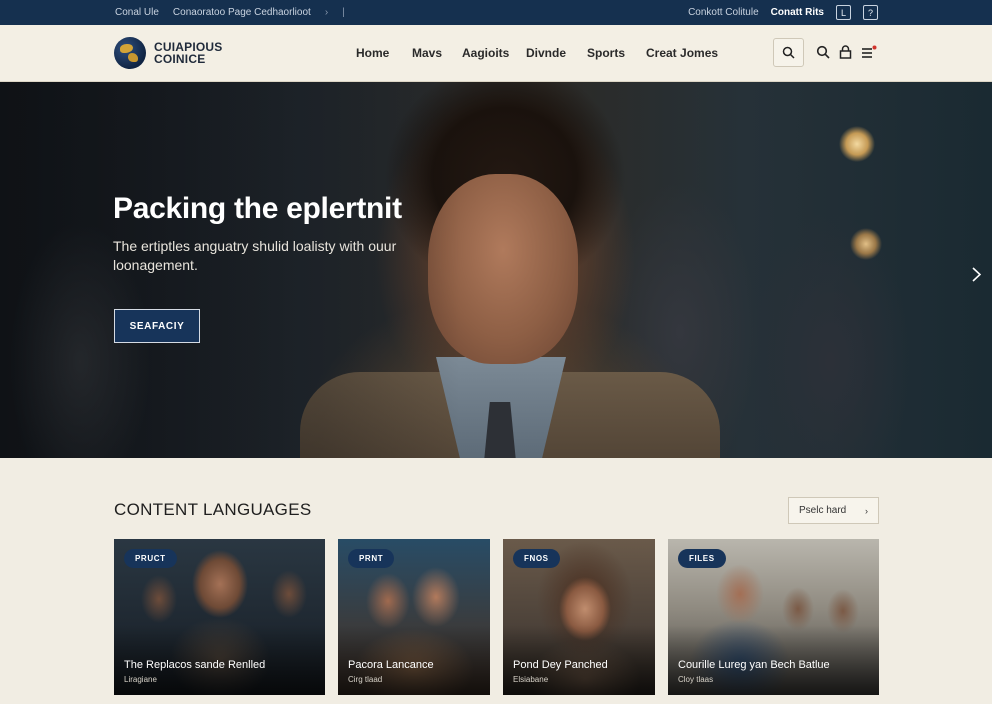 The height and width of the screenshot is (704, 992). What do you see at coordinates (391, 665) in the screenshot?
I see `card-title: Pacora Lancance` at bounding box center [391, 665].